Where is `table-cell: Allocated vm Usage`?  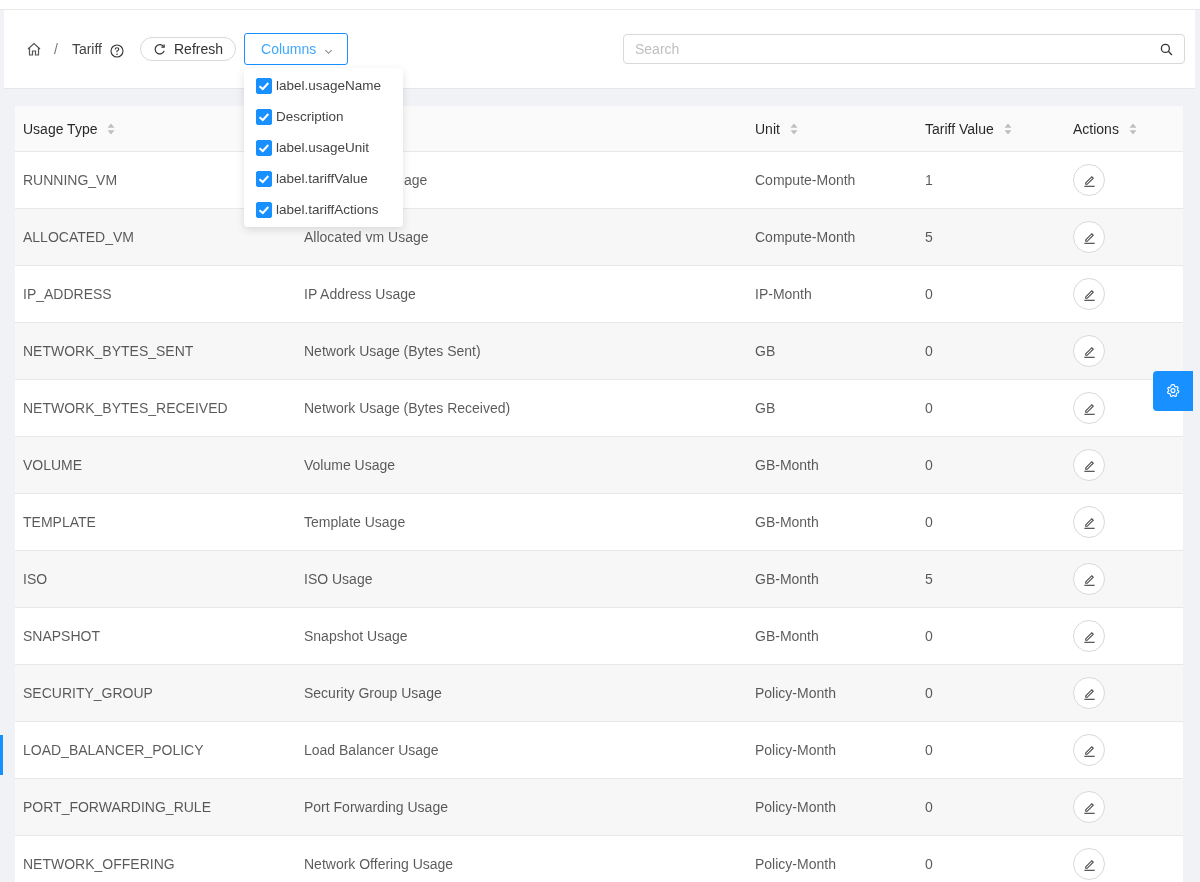 table-cell: Allocated vm Usage is located at coordinates (366, 237).